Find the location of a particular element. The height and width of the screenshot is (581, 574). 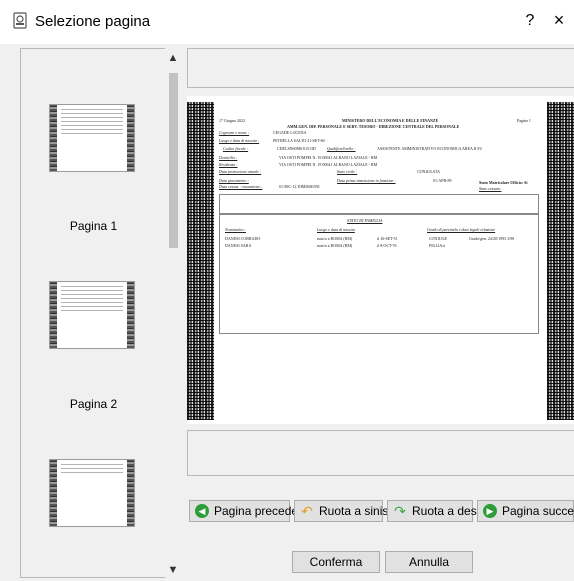

field-value: 01-DIC-12 DIMISSIONI is located at coordinates (299, 186).